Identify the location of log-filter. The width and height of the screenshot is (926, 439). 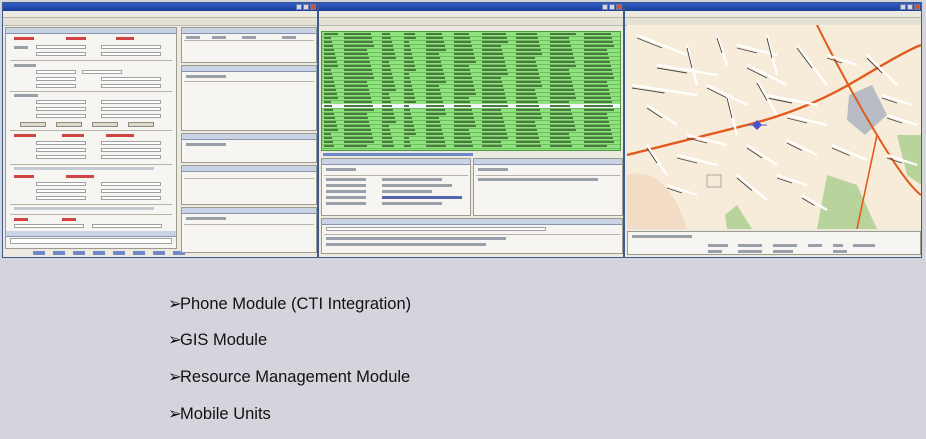
(436, 229).